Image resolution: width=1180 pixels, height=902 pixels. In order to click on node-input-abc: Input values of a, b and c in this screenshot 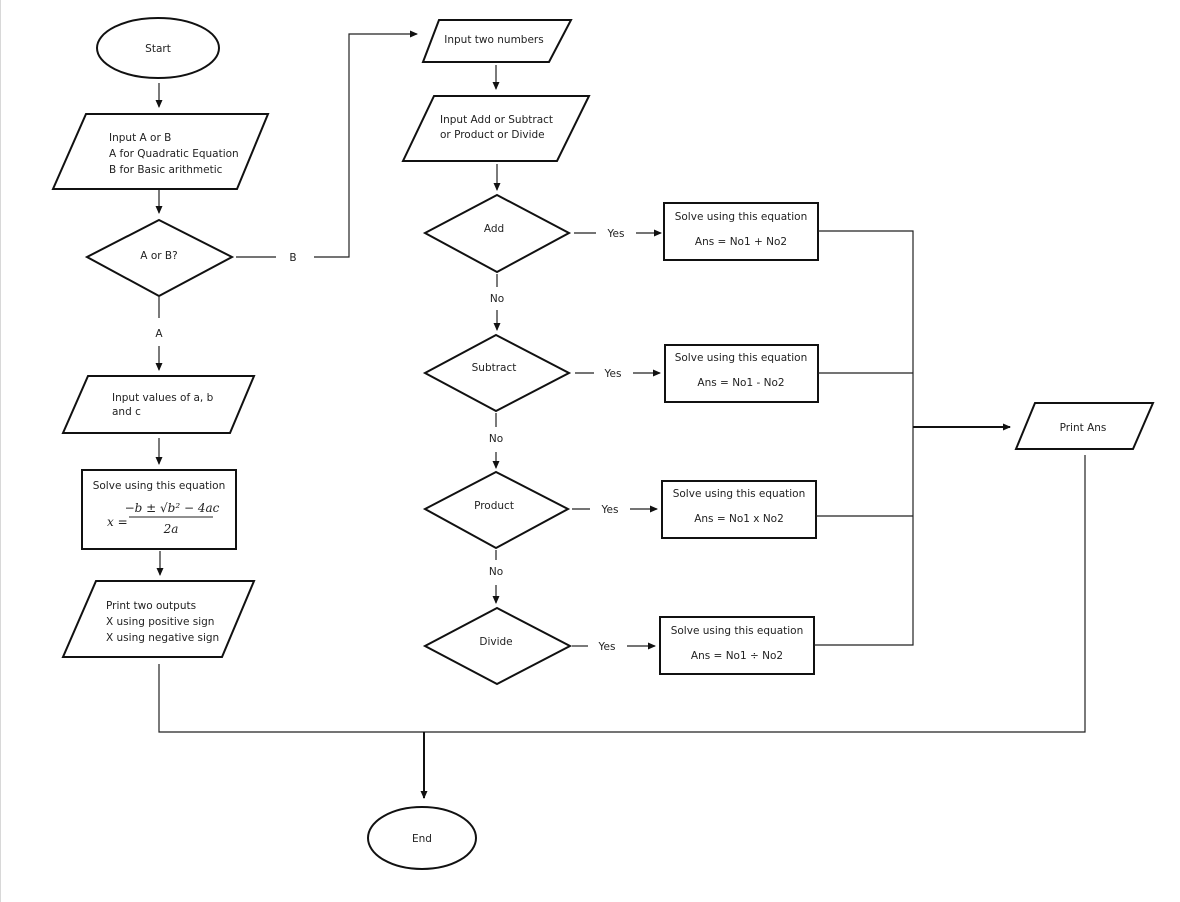, I will do `click(158, 404)`.